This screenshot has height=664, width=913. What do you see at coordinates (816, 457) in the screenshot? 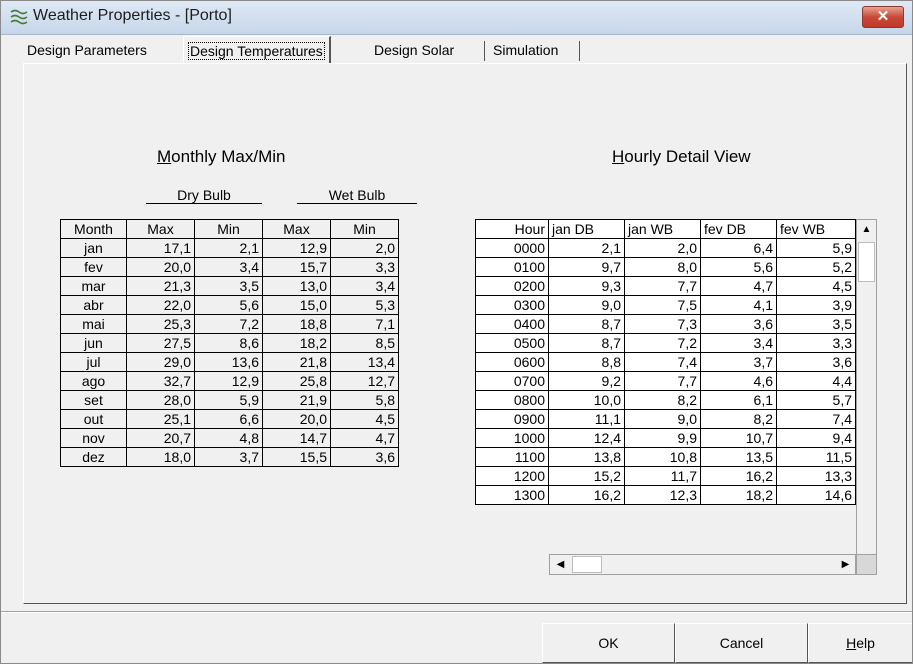
I see `value-cell: 11,5` at bounding box center [816, 457].